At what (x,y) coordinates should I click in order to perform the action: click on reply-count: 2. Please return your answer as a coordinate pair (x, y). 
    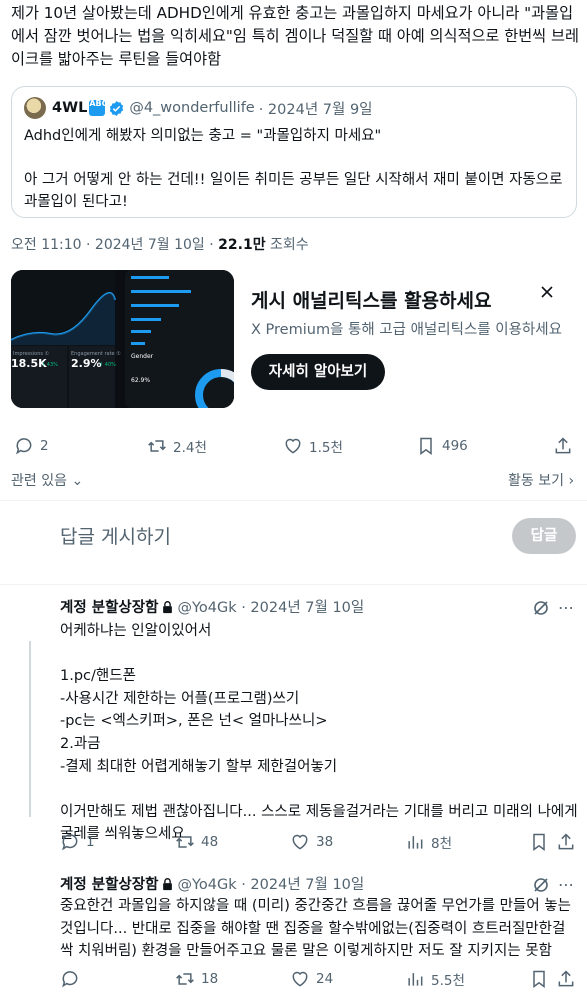
    Looking at the image, I should click on (44, 446).